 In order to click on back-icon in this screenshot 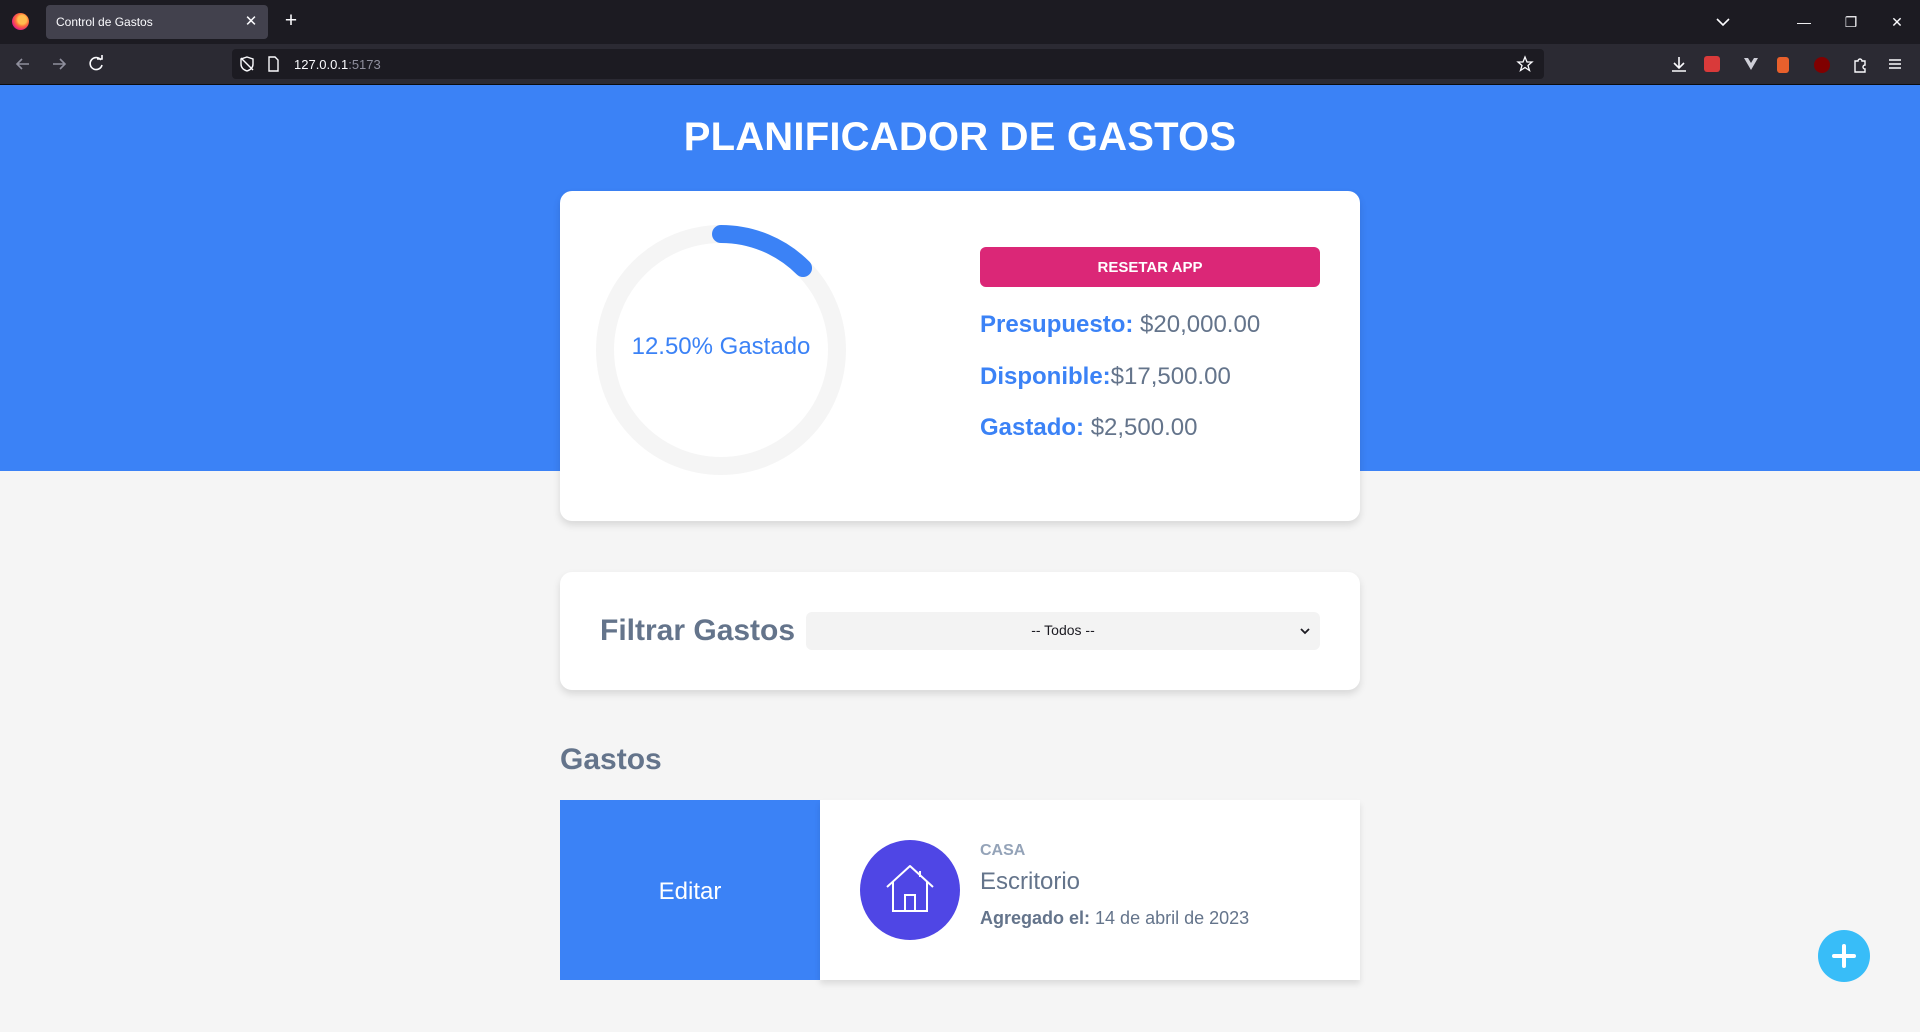, I will do `click(23, 64)`.